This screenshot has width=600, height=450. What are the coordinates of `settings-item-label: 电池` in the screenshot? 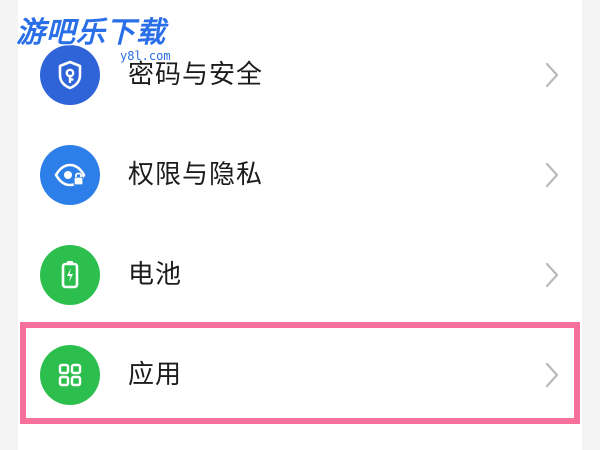 It's located at (155, 275).